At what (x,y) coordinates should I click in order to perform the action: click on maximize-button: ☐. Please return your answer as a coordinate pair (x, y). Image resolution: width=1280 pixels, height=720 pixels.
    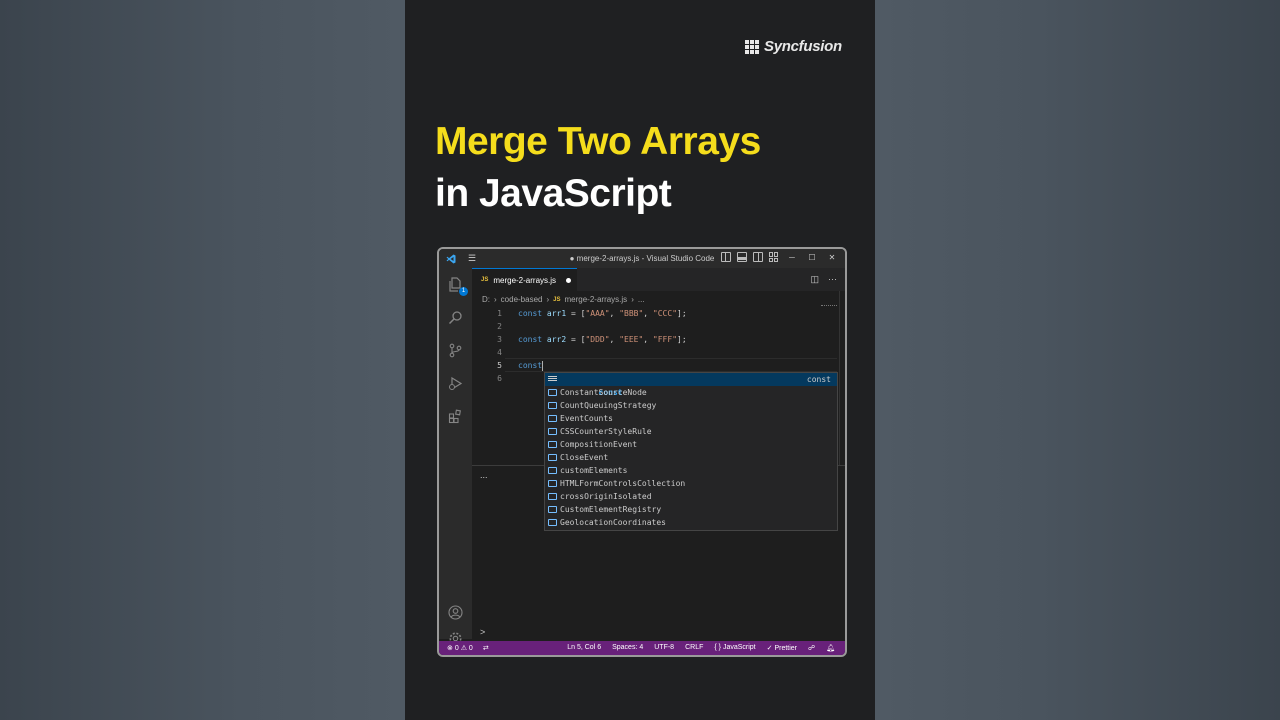
    Looking at the image, I should click on (812, 257).